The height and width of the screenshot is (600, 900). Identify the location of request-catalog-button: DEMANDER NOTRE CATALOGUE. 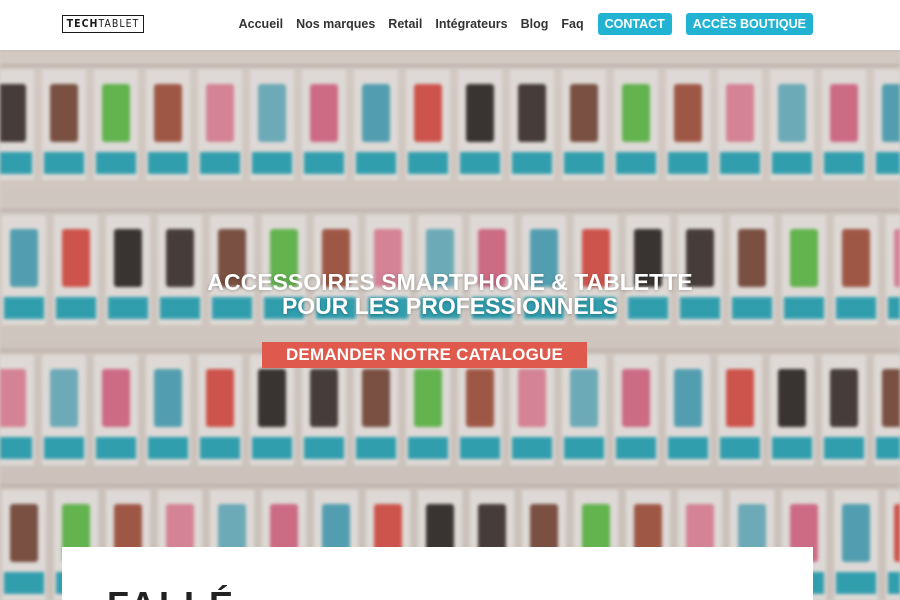
(424, 355).